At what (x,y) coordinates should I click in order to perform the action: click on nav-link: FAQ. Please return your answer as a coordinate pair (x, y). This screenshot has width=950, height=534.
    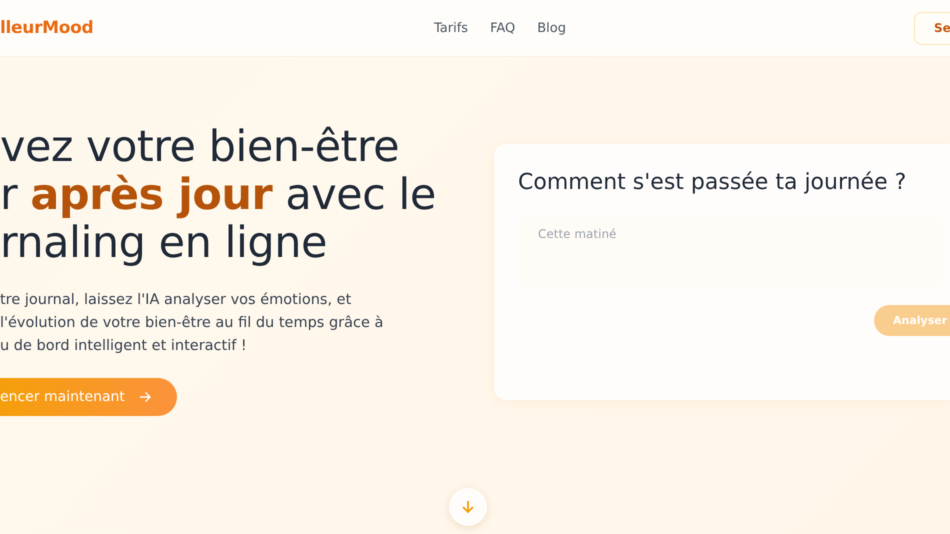
    Looking at the image, I should click on (503, 28).